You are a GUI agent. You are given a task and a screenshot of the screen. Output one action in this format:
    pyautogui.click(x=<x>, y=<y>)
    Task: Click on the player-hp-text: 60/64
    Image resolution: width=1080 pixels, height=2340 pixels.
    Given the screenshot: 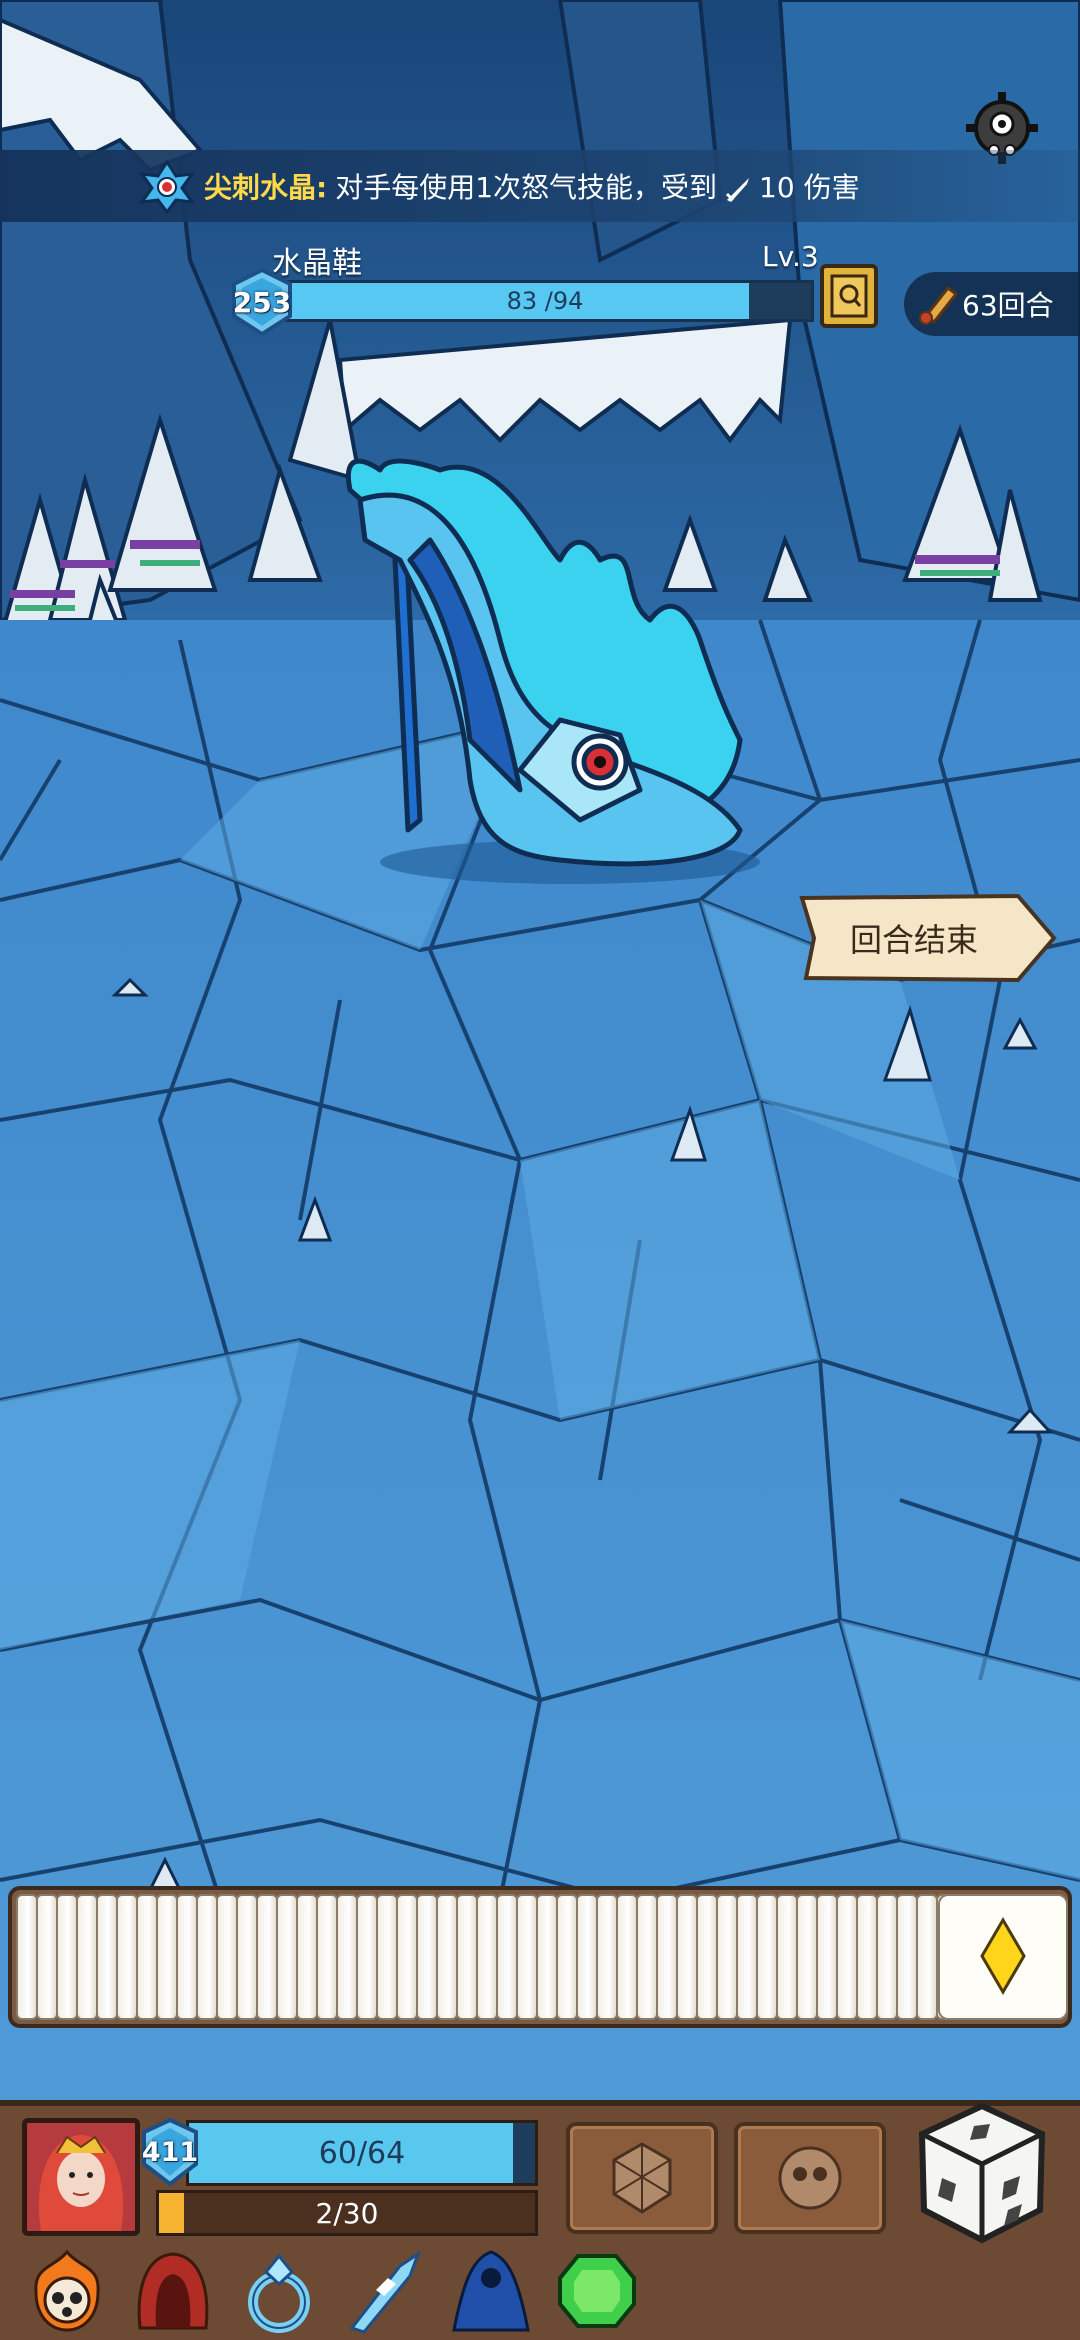 What is the action you would take?
    pyautogui.click(x=362, y=2153)
    